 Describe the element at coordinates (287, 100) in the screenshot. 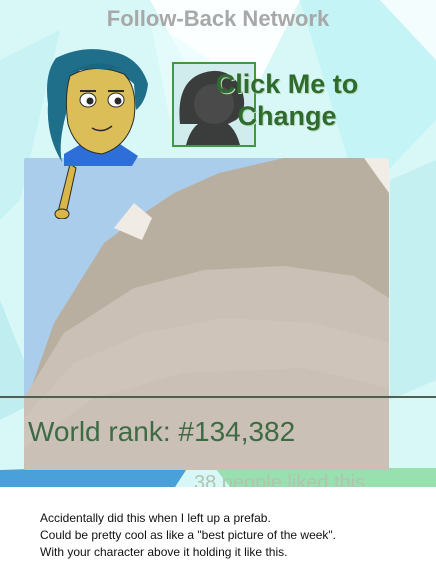

I see `avatar-change-label: Click Me to Change` at that location.